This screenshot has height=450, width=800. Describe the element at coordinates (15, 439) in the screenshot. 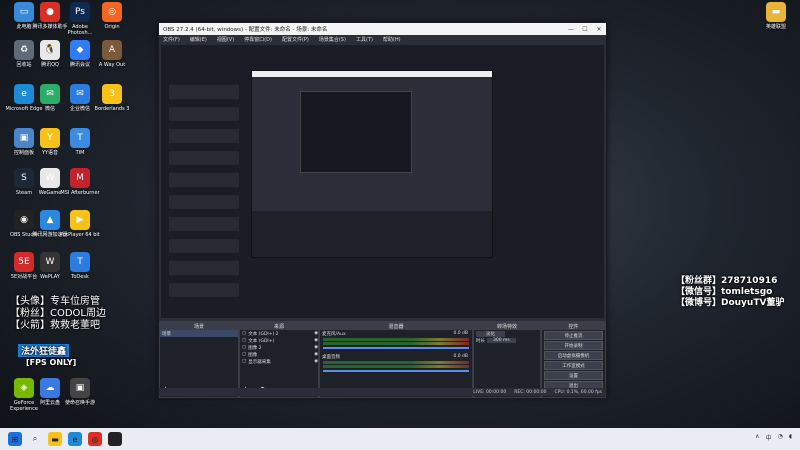

I see `windows-start-icon: ⊞` at that location.